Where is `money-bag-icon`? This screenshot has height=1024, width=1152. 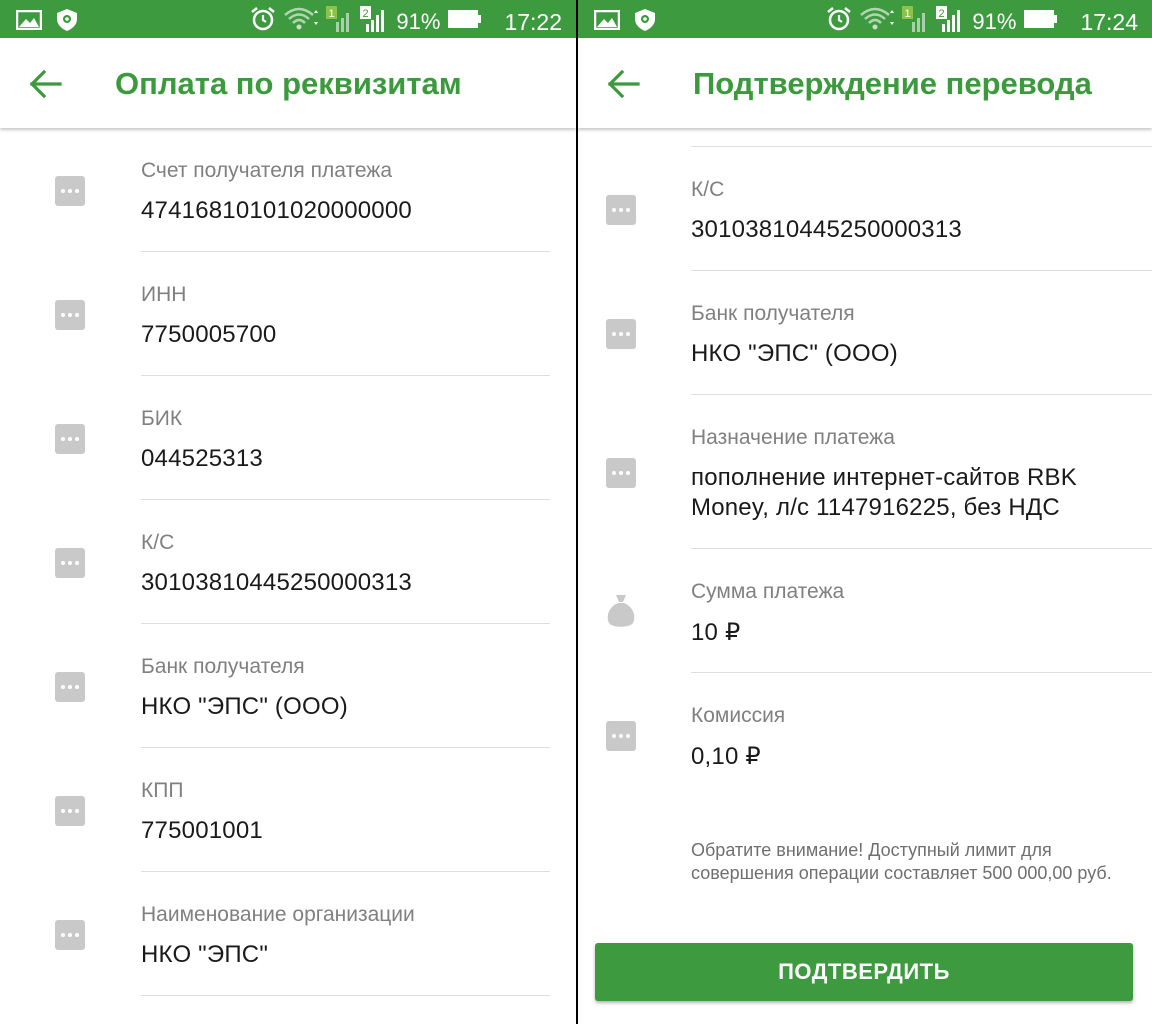 money-bag-icon is located at coordinates (621, 610).